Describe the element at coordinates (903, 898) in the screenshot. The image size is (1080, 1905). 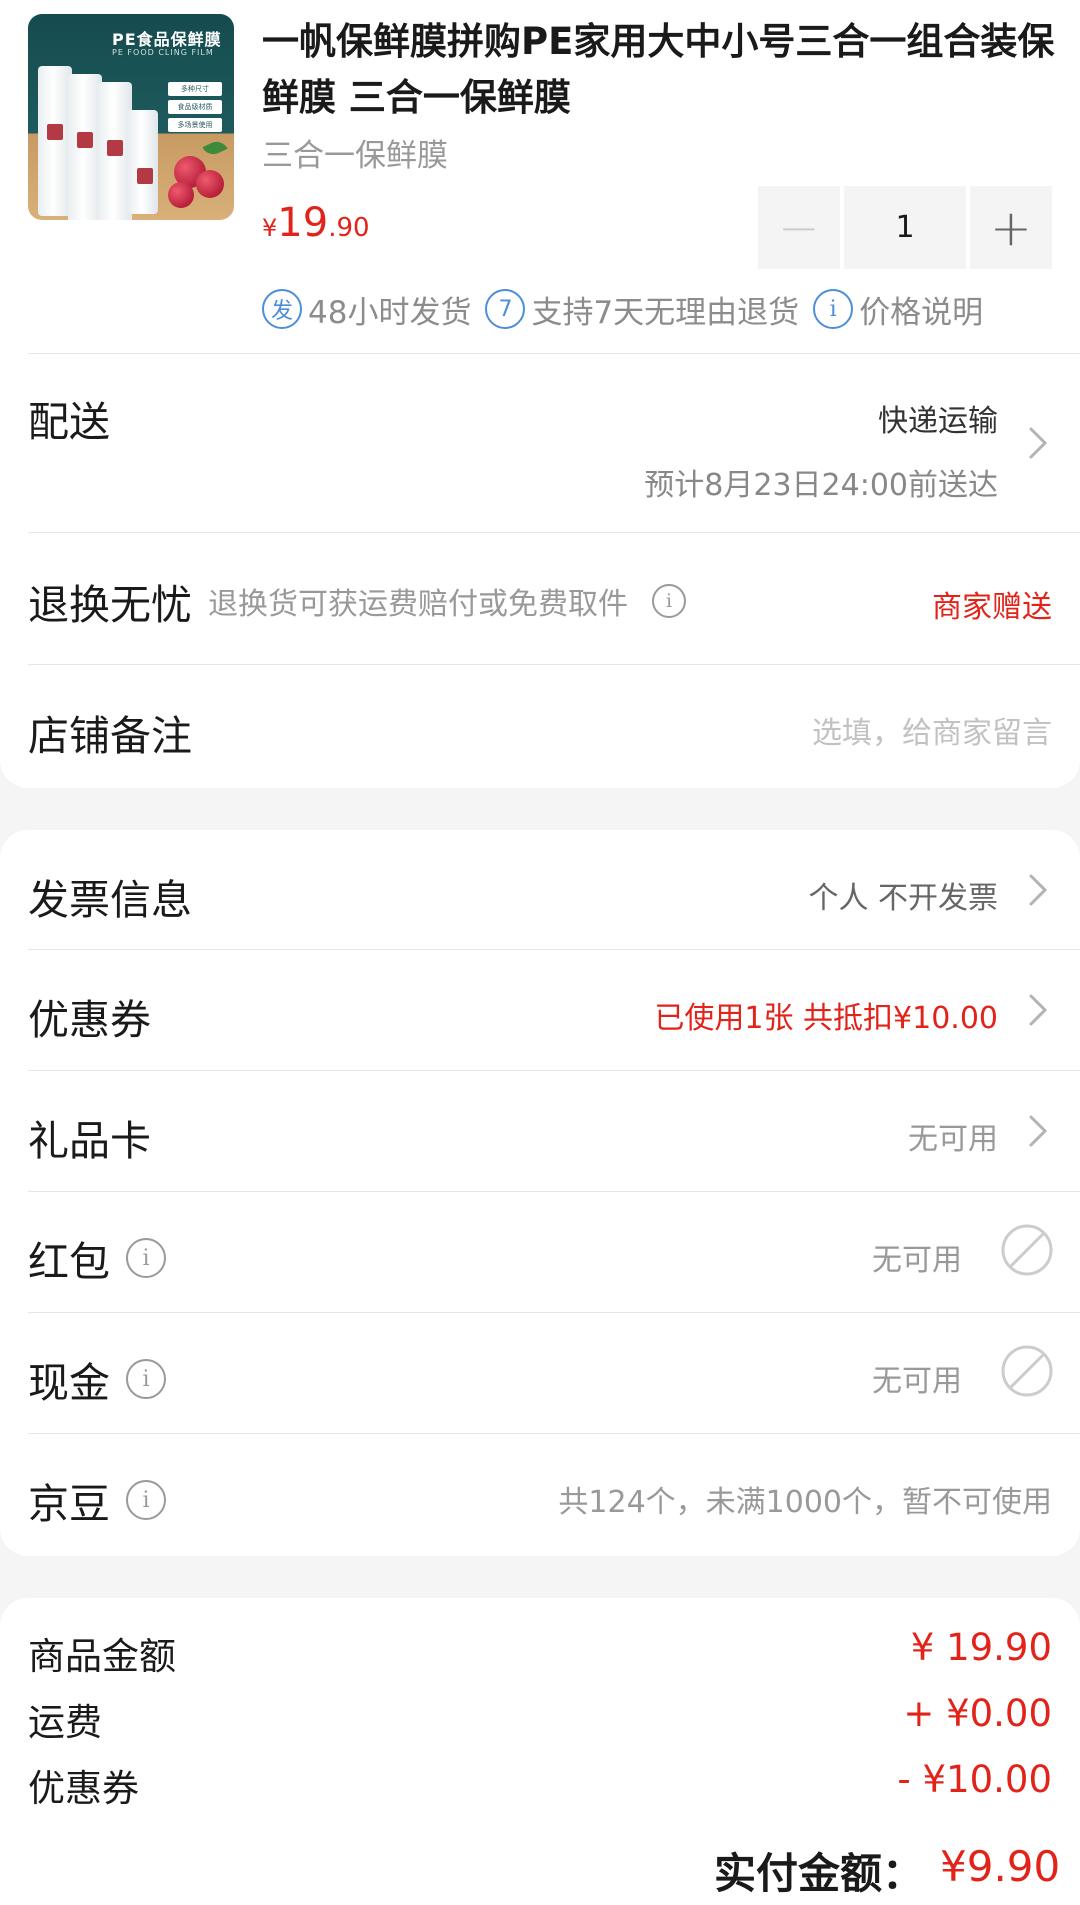
I see `invoice-value: 个人 不开发票` at that location.